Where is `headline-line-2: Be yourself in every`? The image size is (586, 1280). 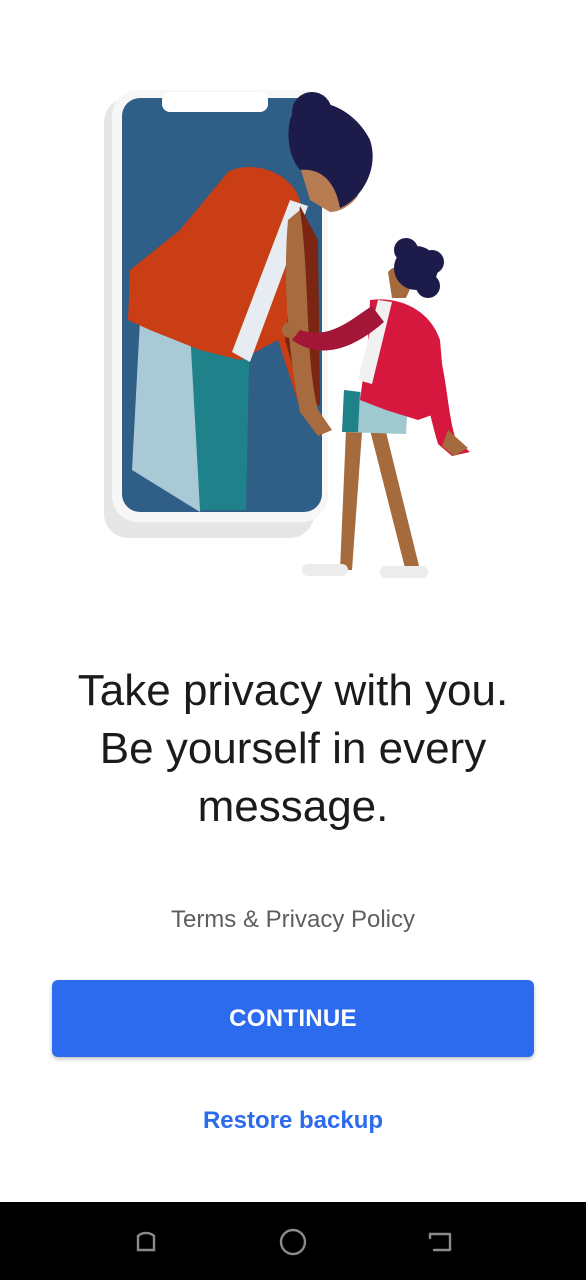
headline-line-2: Be yourself in every is located at coordinates (293, 748).